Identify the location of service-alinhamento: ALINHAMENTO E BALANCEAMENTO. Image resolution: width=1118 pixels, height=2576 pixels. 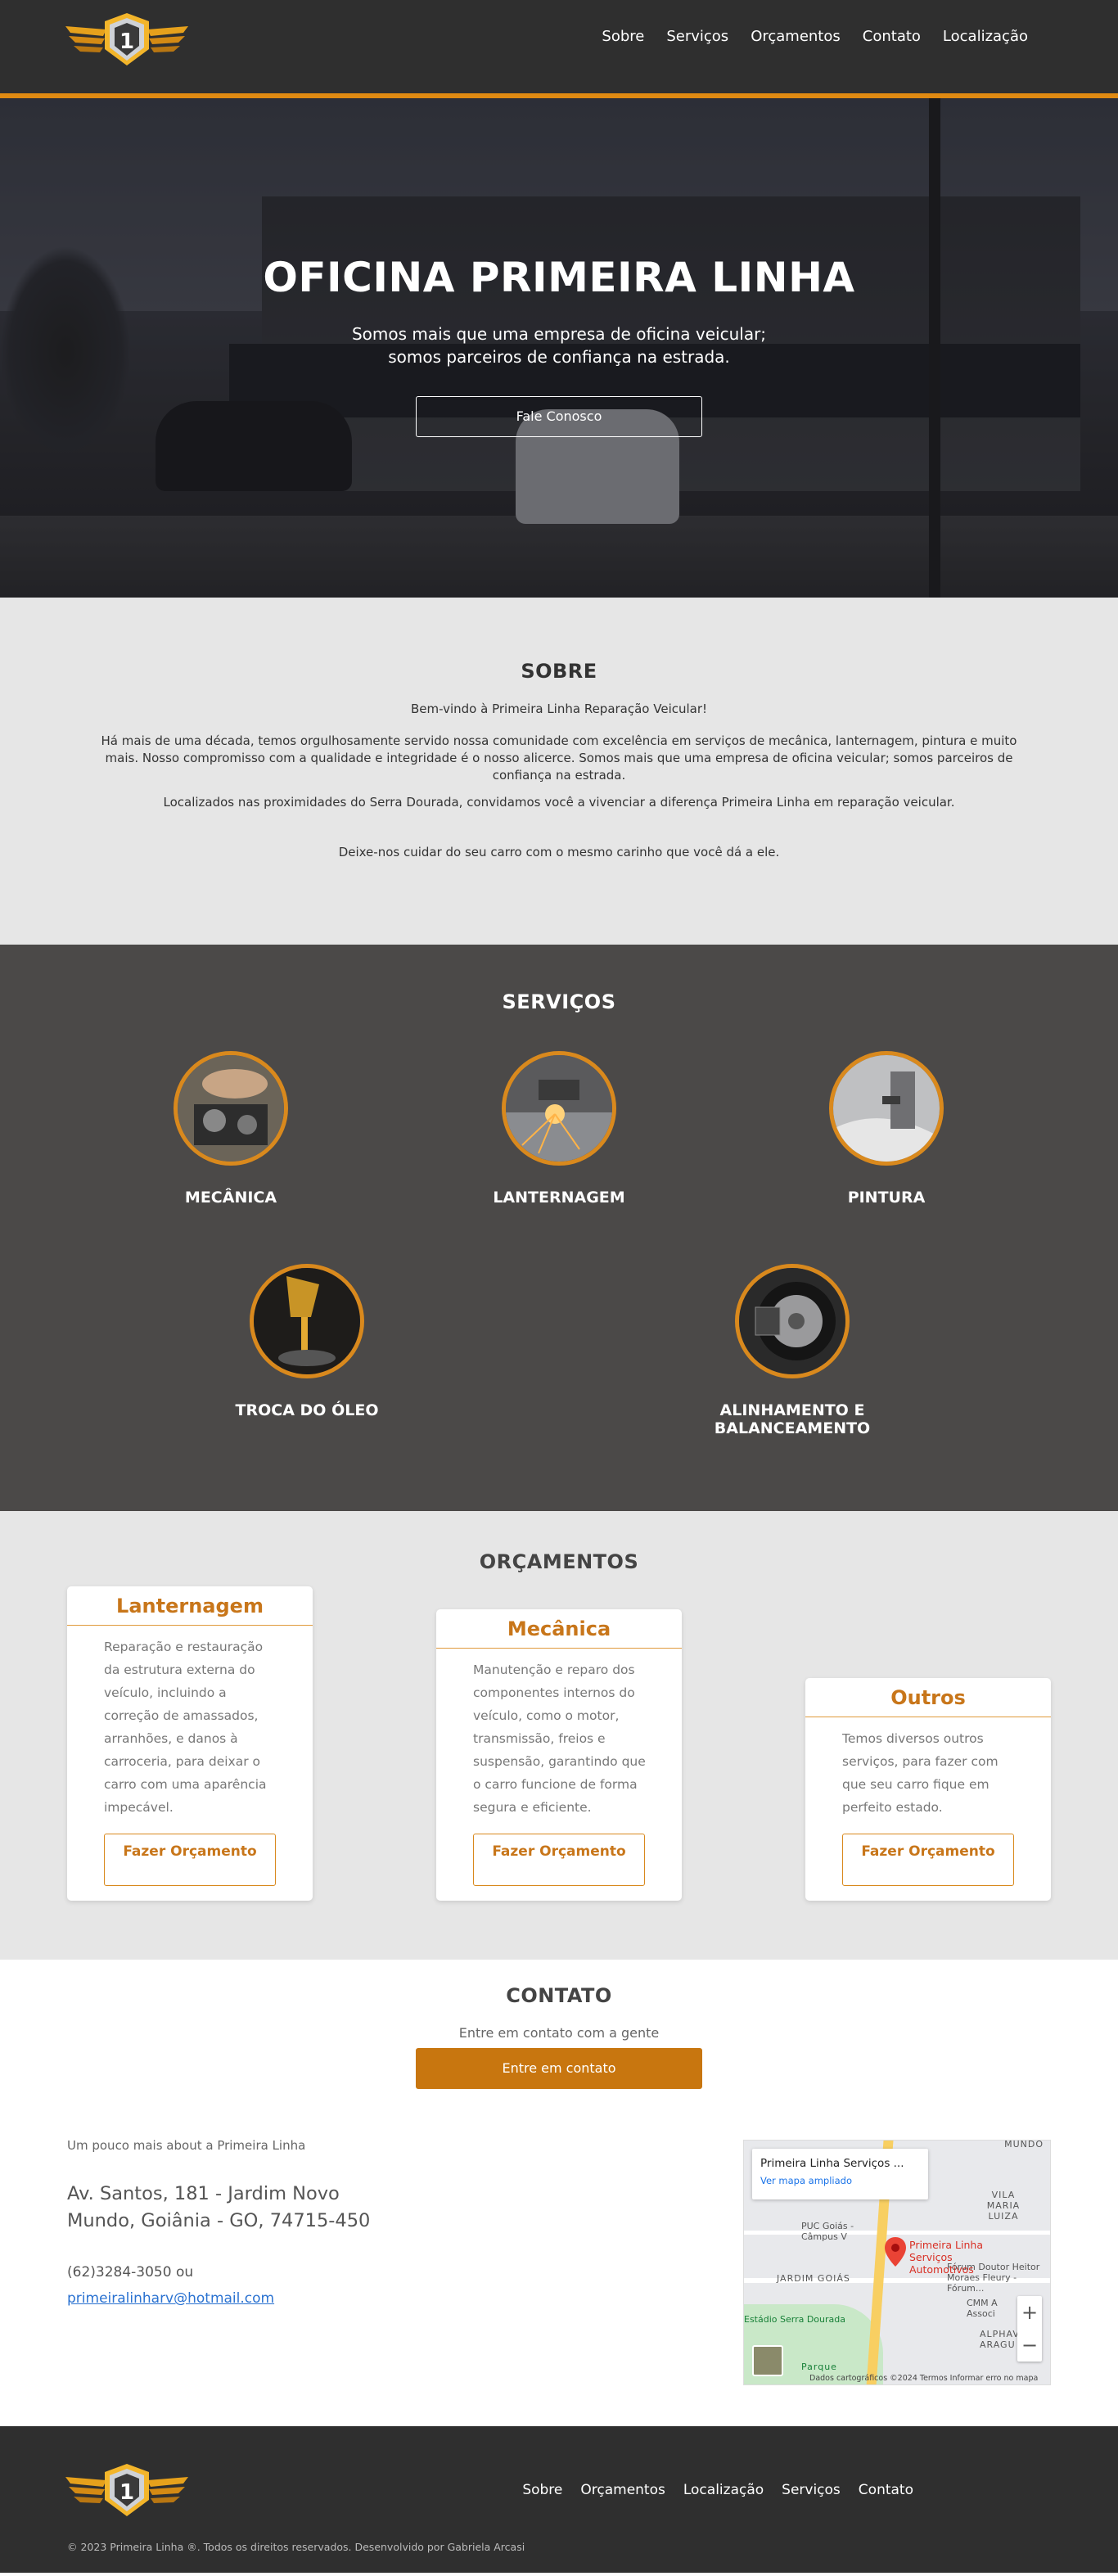
(792, 1350).